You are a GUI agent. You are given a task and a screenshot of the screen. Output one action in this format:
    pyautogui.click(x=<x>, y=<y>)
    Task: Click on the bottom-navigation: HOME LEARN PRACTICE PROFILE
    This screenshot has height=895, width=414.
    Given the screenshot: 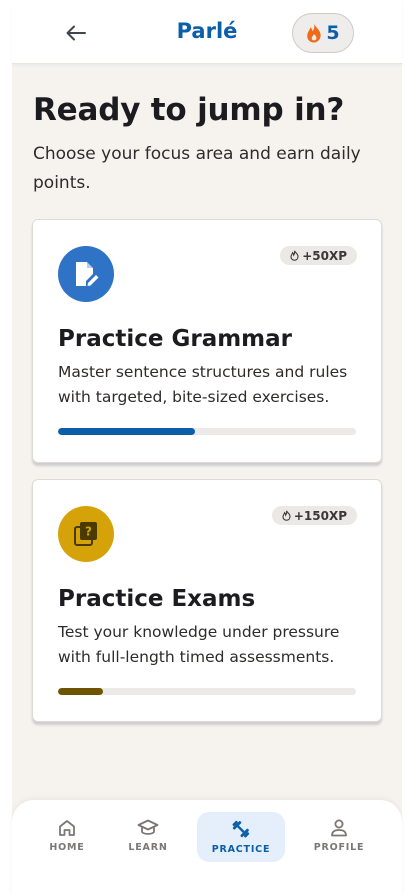 What is the action you would take?
    pyautogui.click(x=207, y=847)
    